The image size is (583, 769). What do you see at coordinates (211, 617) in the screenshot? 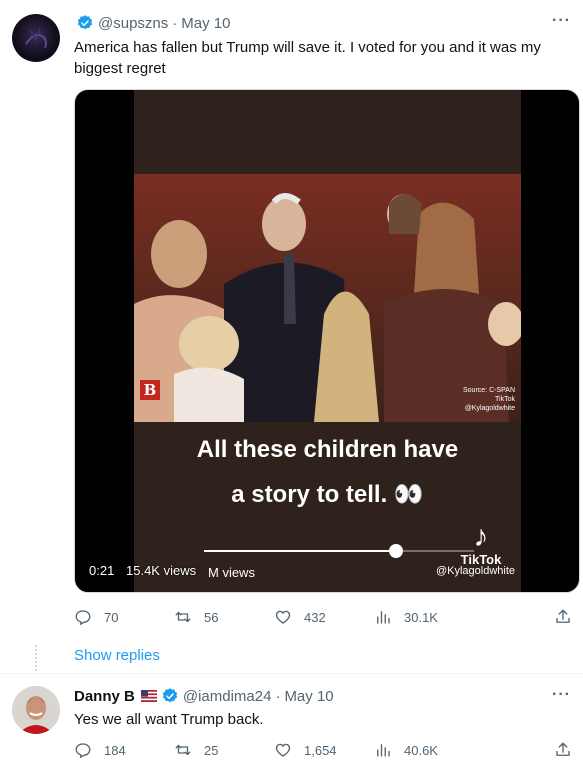
I see `retweet-count: 56` at bounding box center [211, 617].